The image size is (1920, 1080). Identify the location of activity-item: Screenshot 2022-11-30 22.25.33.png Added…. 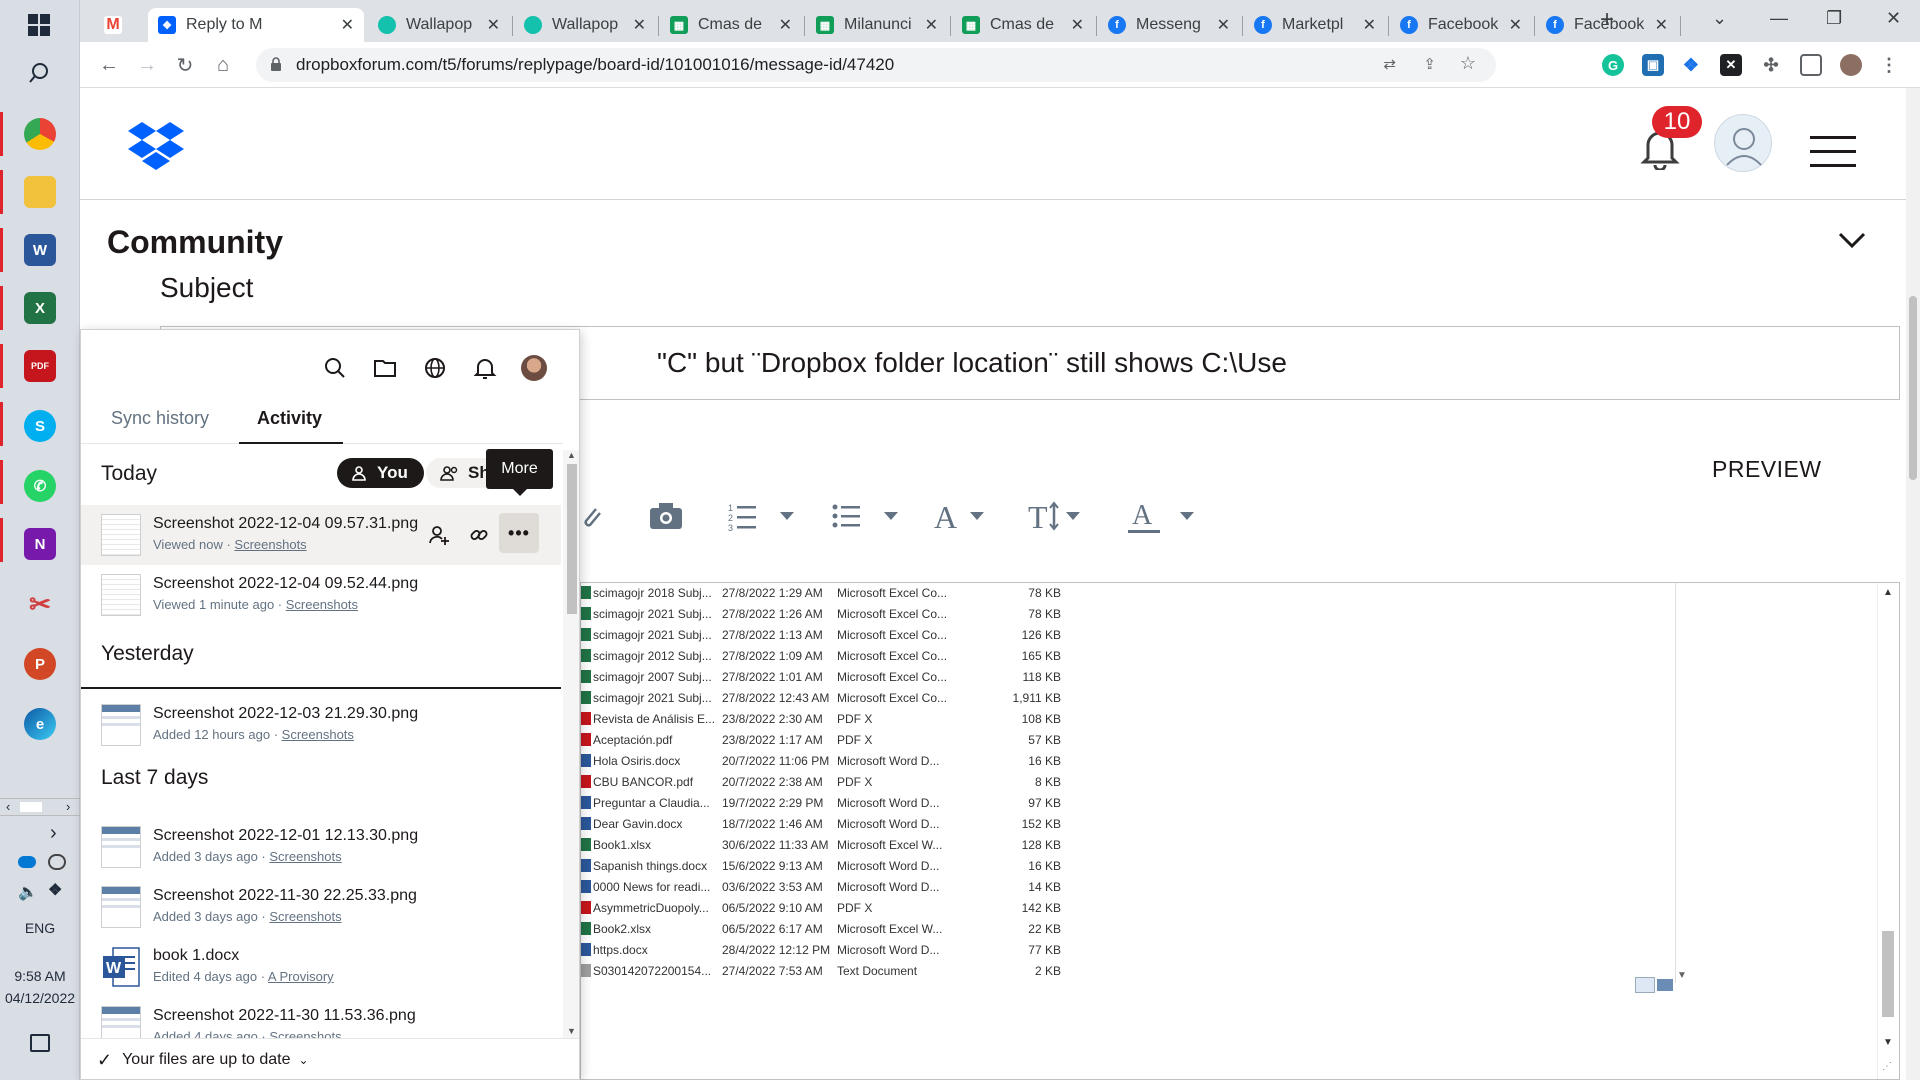
(321, 907).